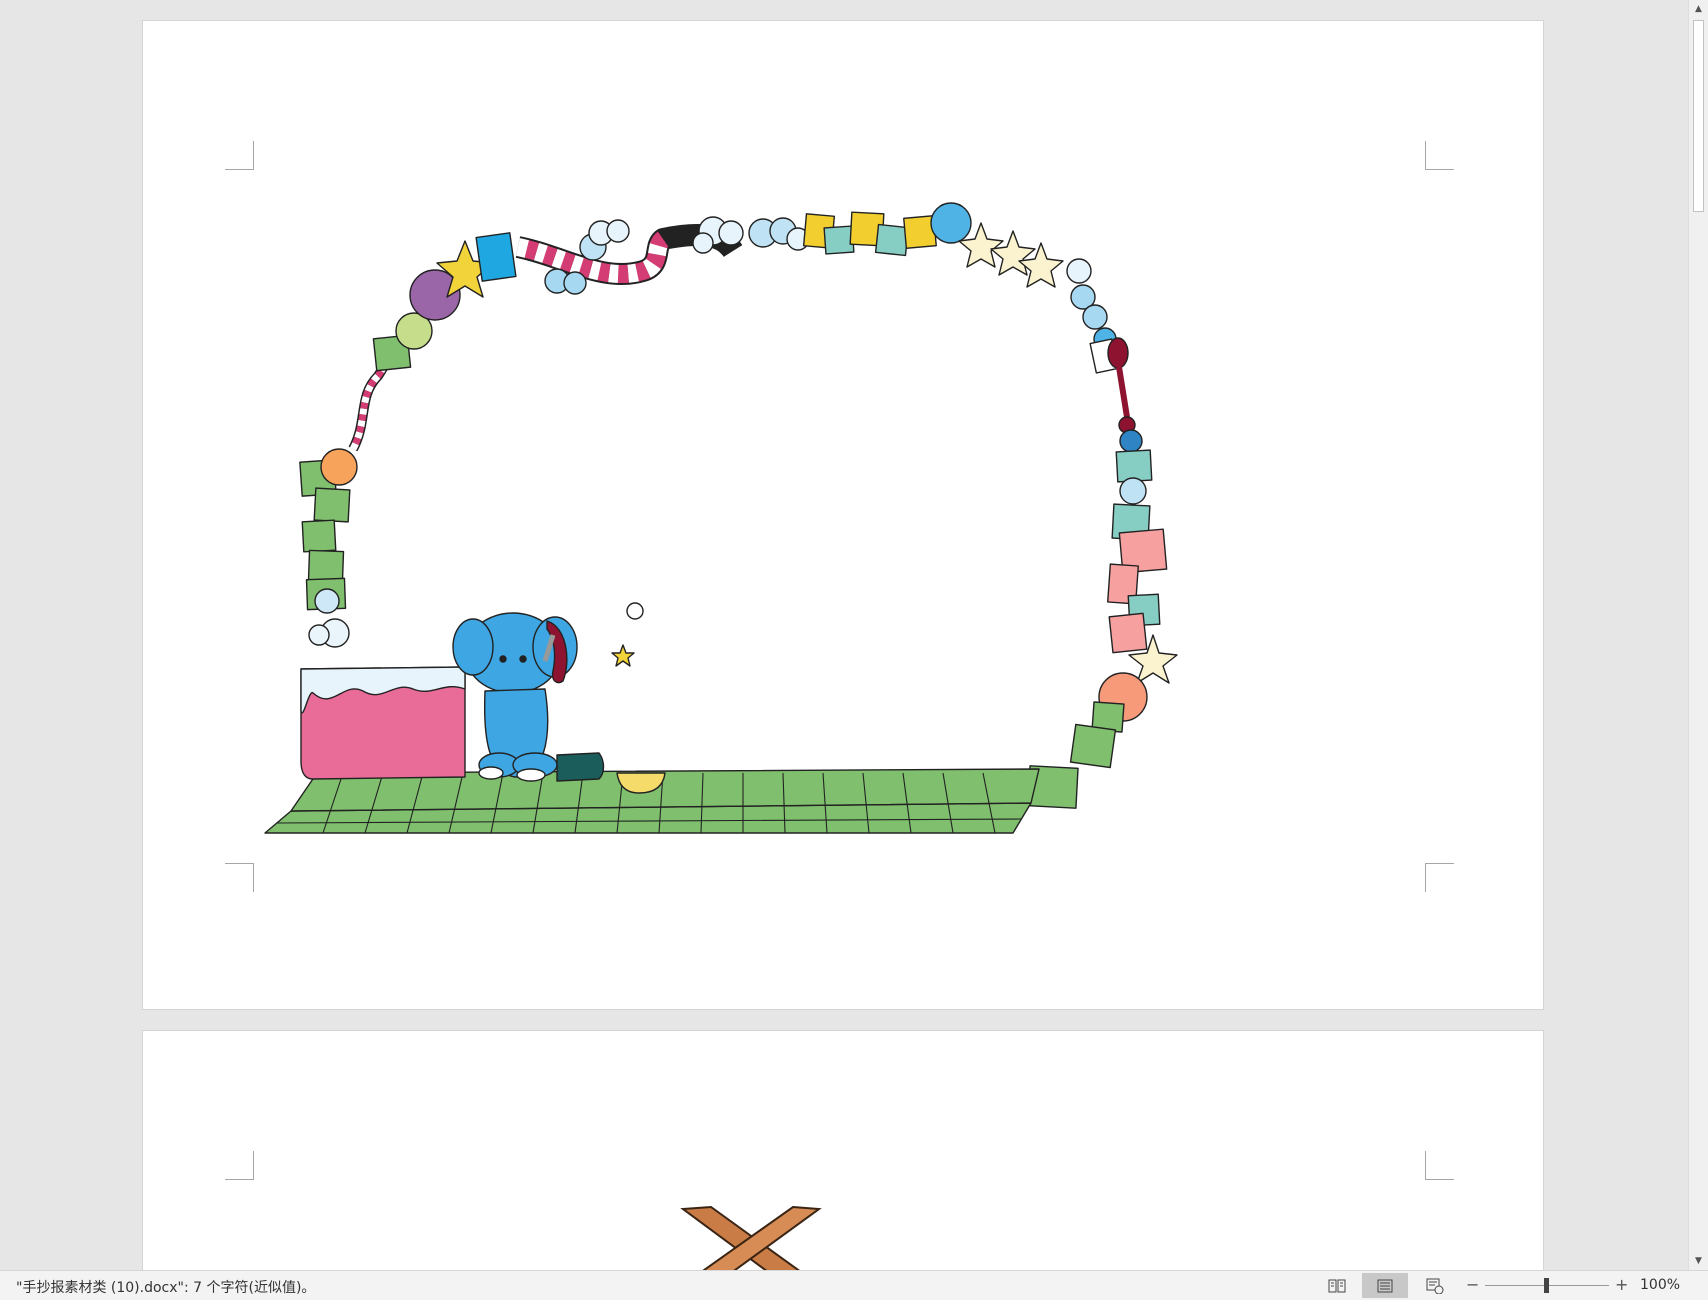  What do you see at coordinates (1698, 635) in the screenshot?
I see `vertical-scrollbar: ▲ ▼` at bounding box center [1698, 635].